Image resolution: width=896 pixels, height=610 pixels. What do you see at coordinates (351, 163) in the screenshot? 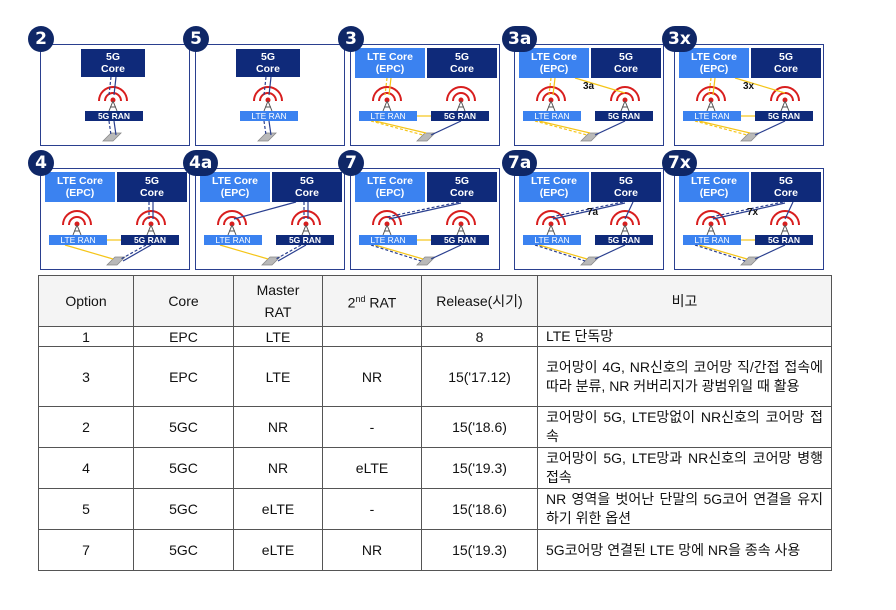
I see `option-badge: 7` at bounding box center [351, 163].